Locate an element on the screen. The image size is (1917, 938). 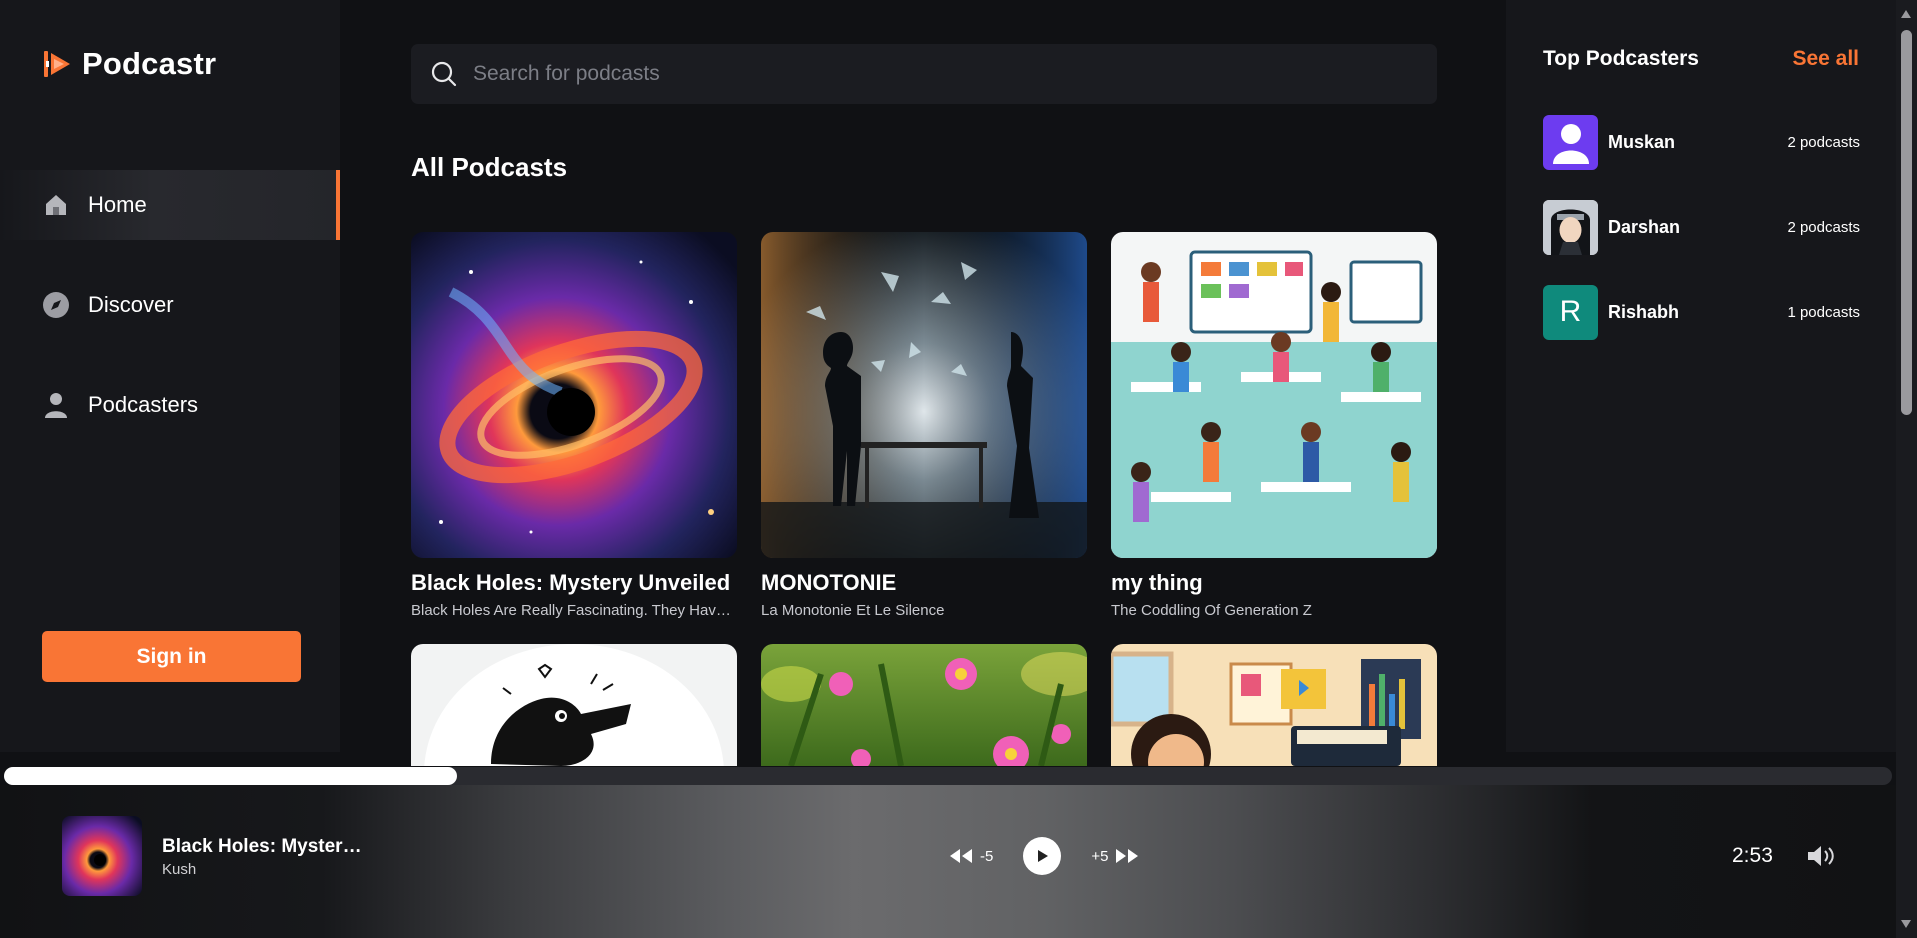
volume-icon is located at coordinates (1821, 856).